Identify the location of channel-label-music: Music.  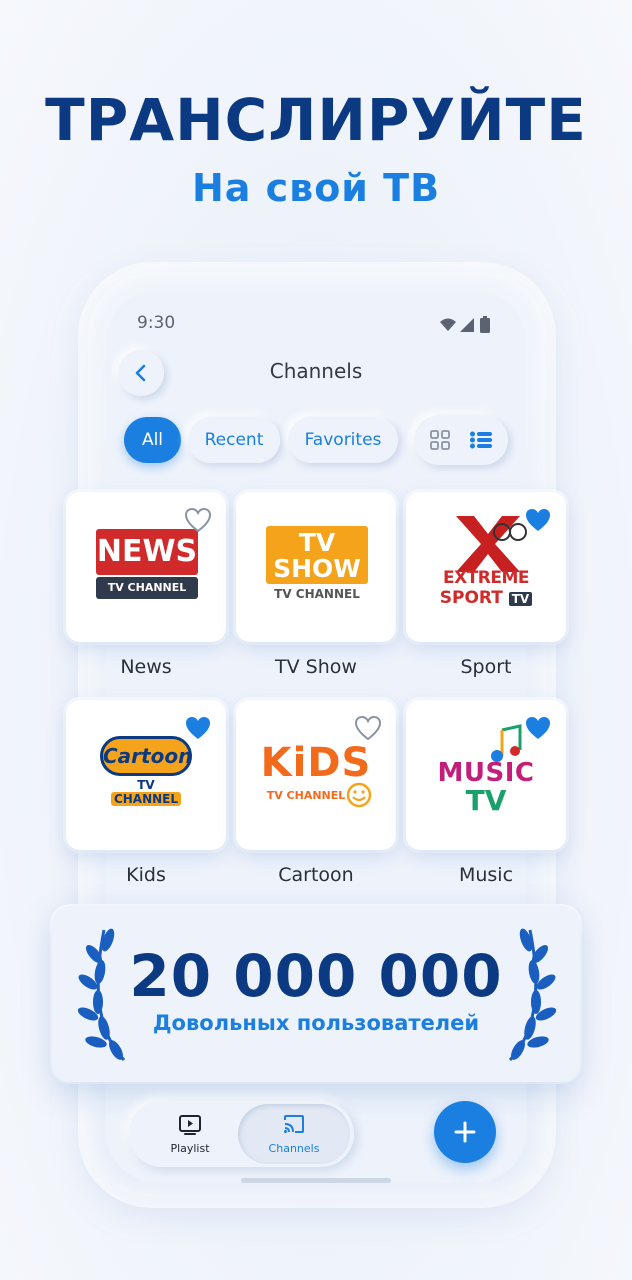
(486, 875).